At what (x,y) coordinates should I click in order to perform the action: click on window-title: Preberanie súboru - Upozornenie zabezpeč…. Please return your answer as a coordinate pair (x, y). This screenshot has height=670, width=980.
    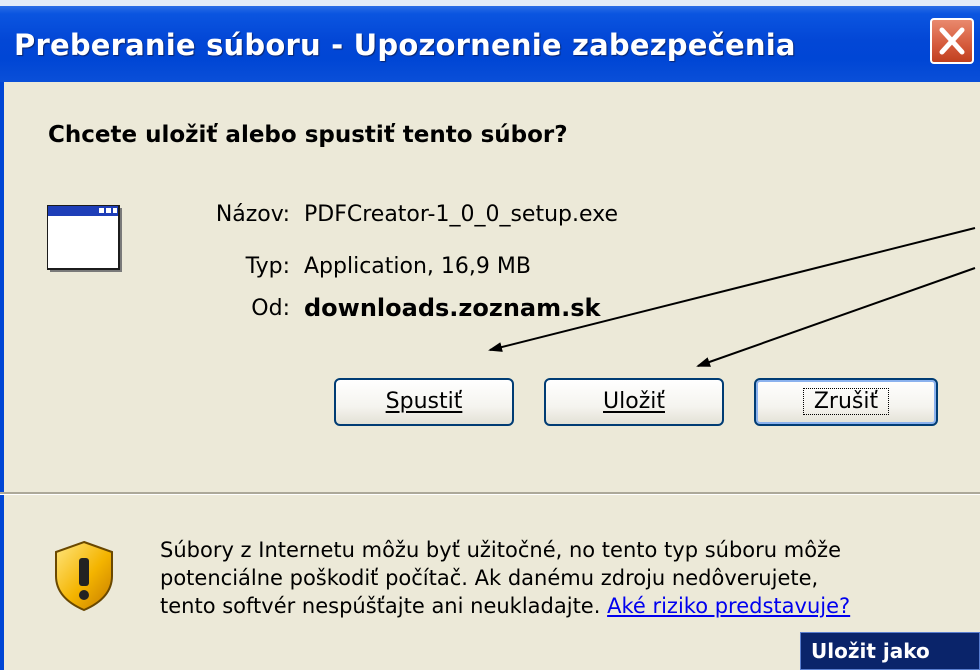
    Looking at the image, I should click on (405, 45).